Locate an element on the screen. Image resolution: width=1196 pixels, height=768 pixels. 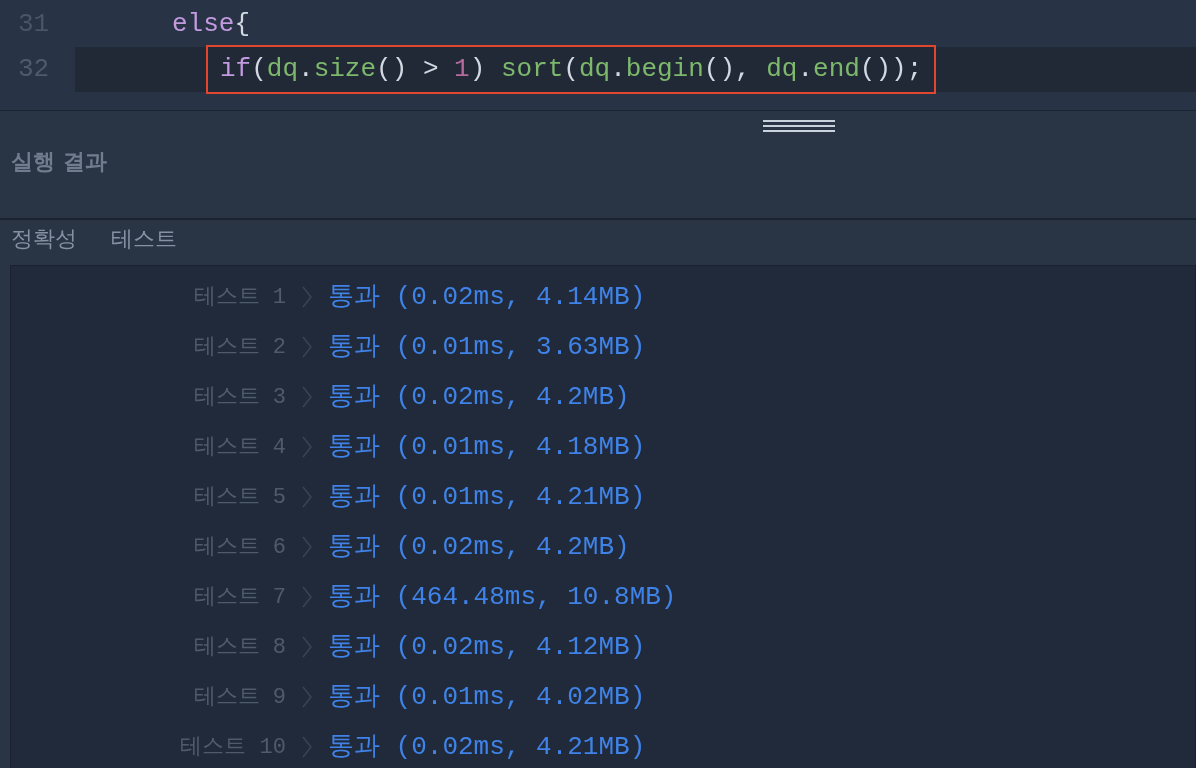
test-result: 통과 (464.48ms, 10.8MB) is located at coordinates (502, 597).